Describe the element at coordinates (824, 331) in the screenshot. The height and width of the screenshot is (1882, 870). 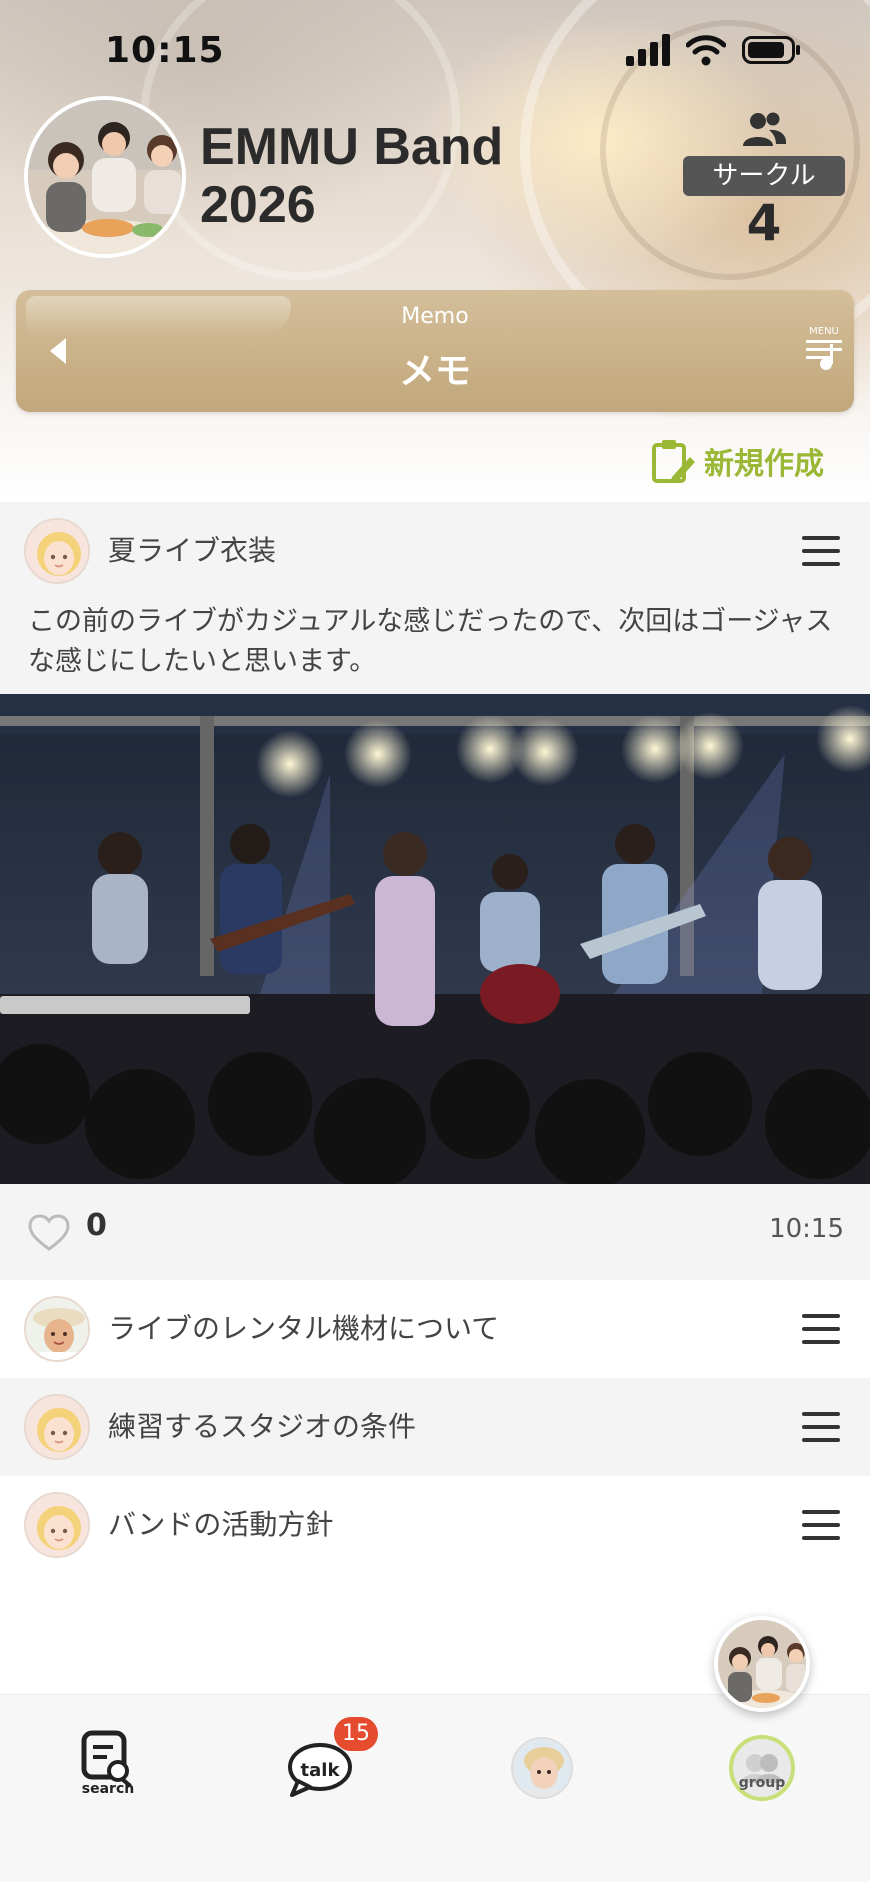
I see `menu-caption: MENU` at that location.